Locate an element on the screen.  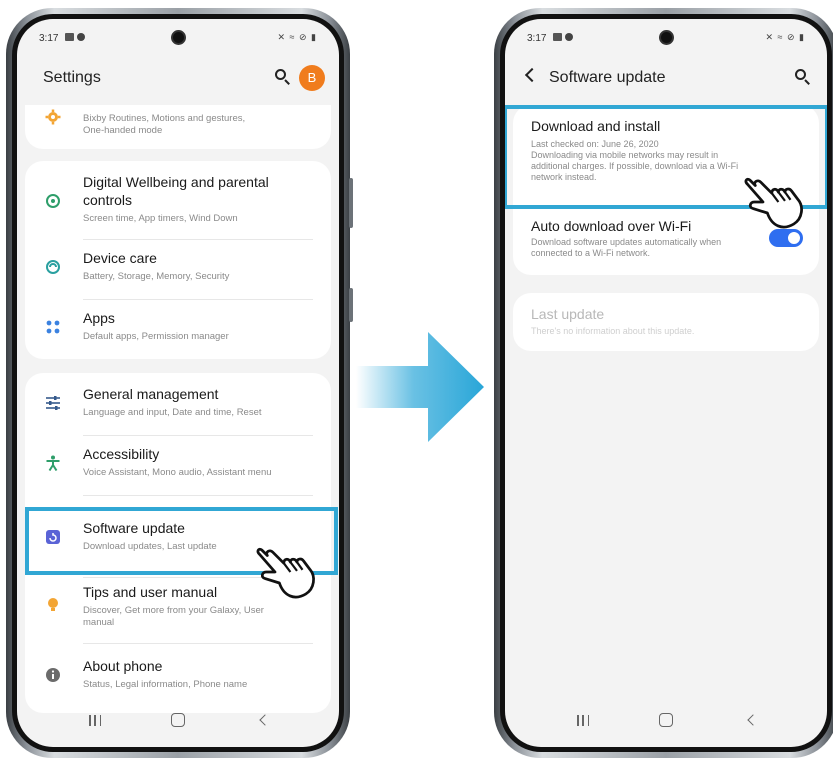
settings-item-apps: Apps Default apps, Permission manager is located at coordinates (178, 329).